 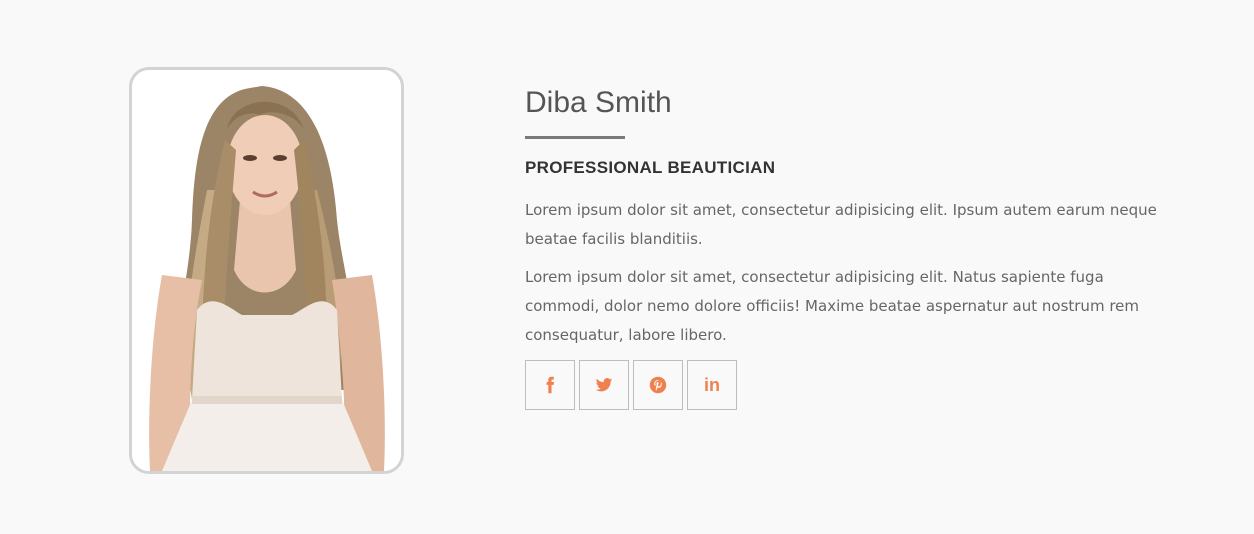 I want to click on profile-name: Diba Smith, so click(x=598, y=102).